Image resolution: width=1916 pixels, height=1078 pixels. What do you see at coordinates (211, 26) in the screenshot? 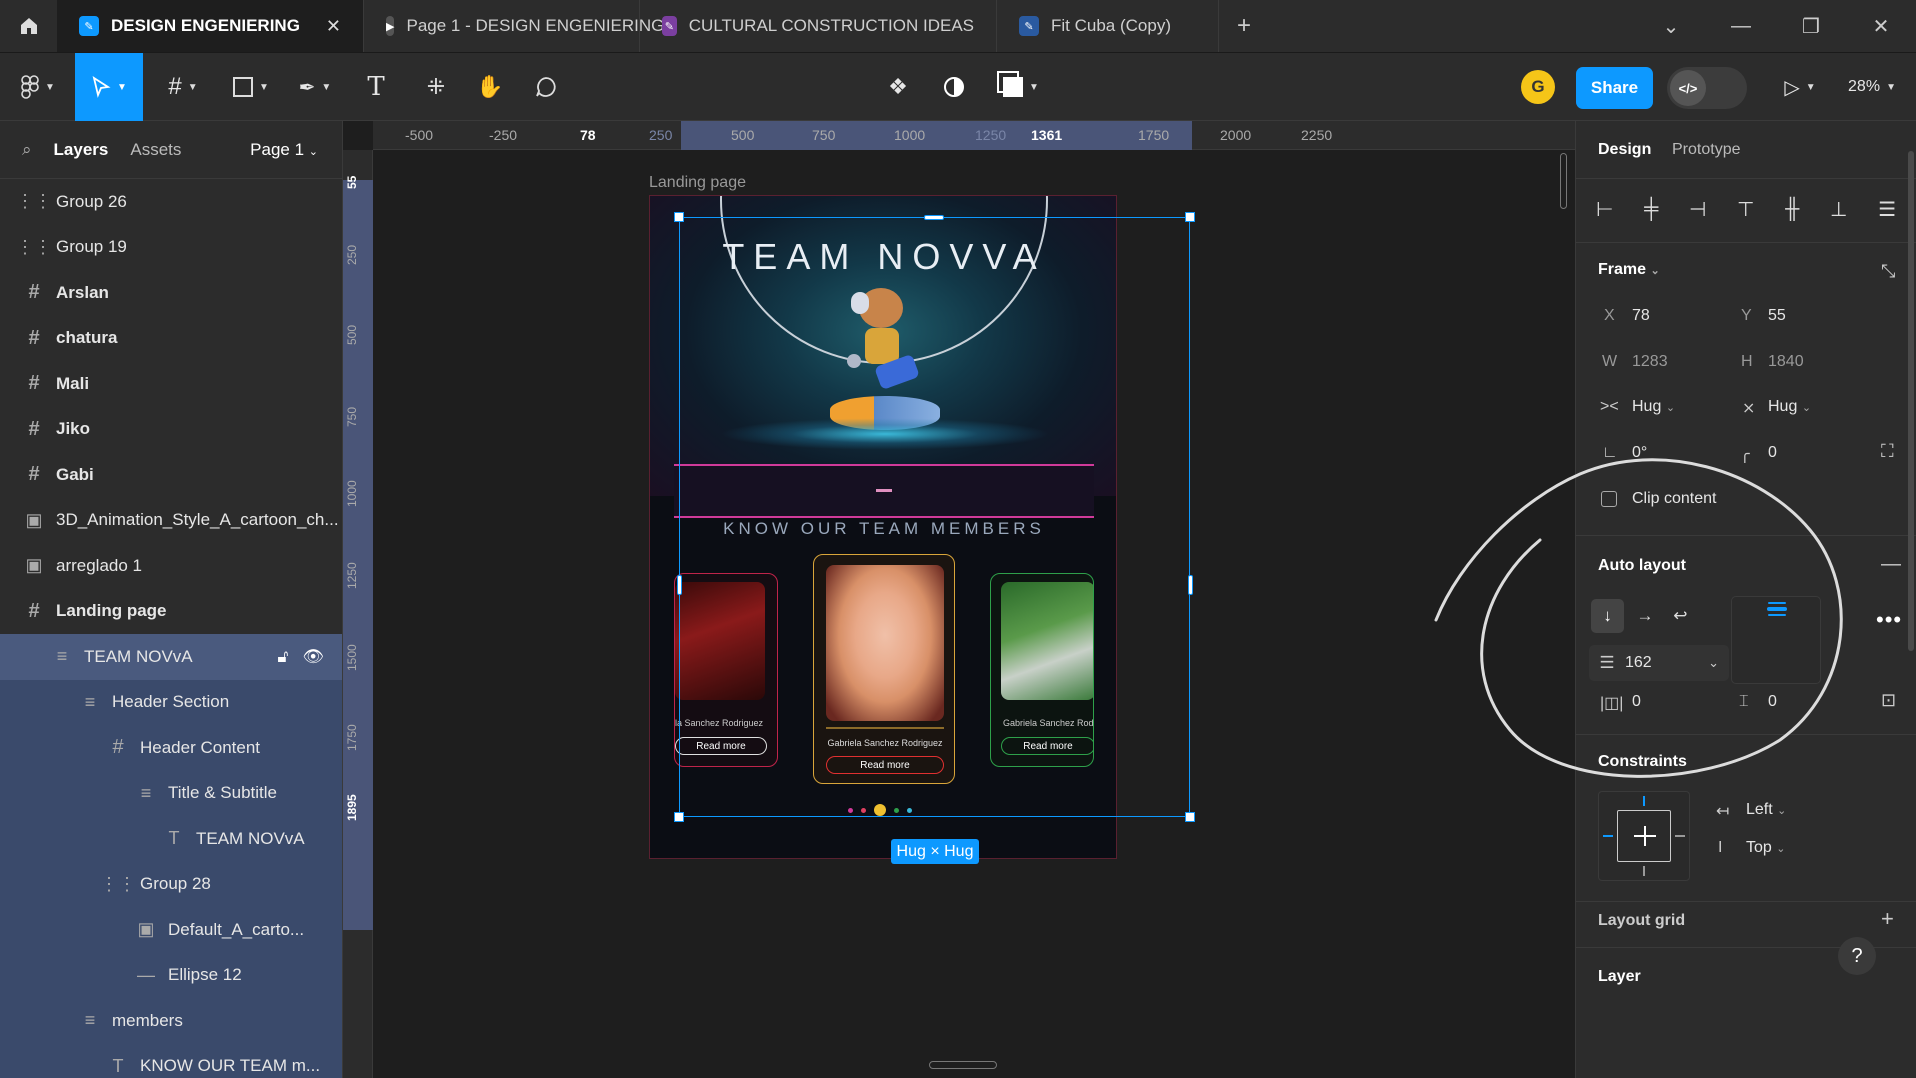
I see `tab-design-engeniering: ✎ DESIGN ENGENIERING ✕` at bounding box center [211, 26].